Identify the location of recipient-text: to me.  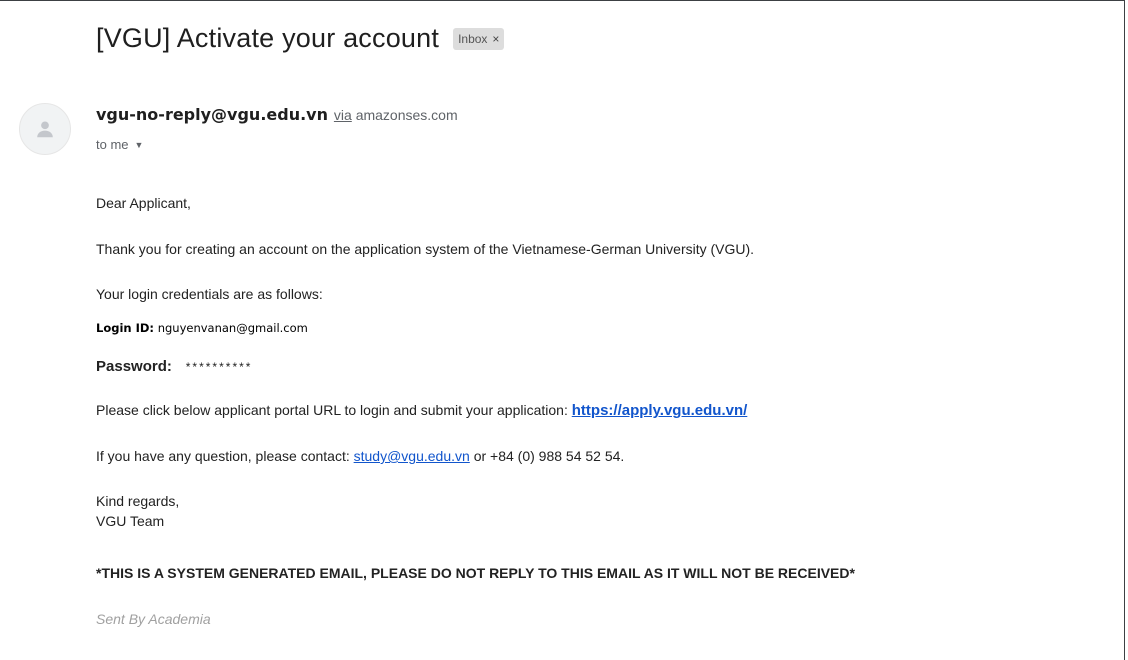
(112, 144).